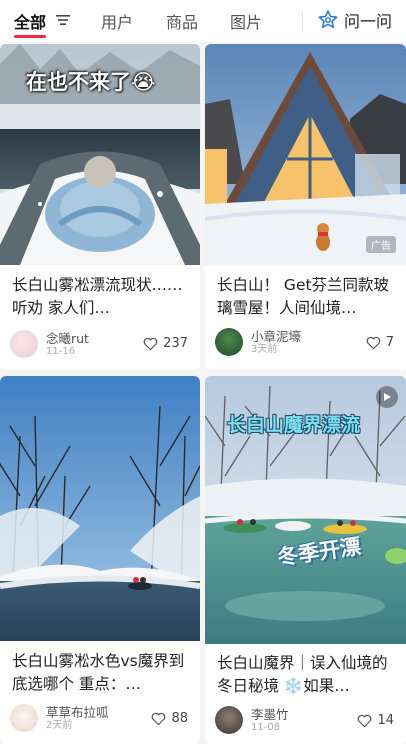  Describe the element at coordinates (389, 342) in the screenshot. I see `like-count: 7` at that location.